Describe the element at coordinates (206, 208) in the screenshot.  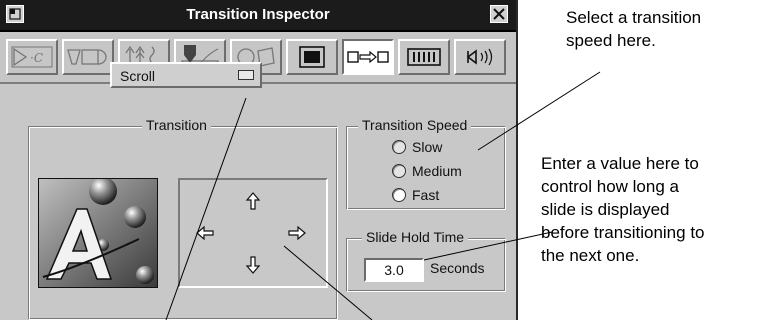
I see `dropdown-leader-line` at that location.